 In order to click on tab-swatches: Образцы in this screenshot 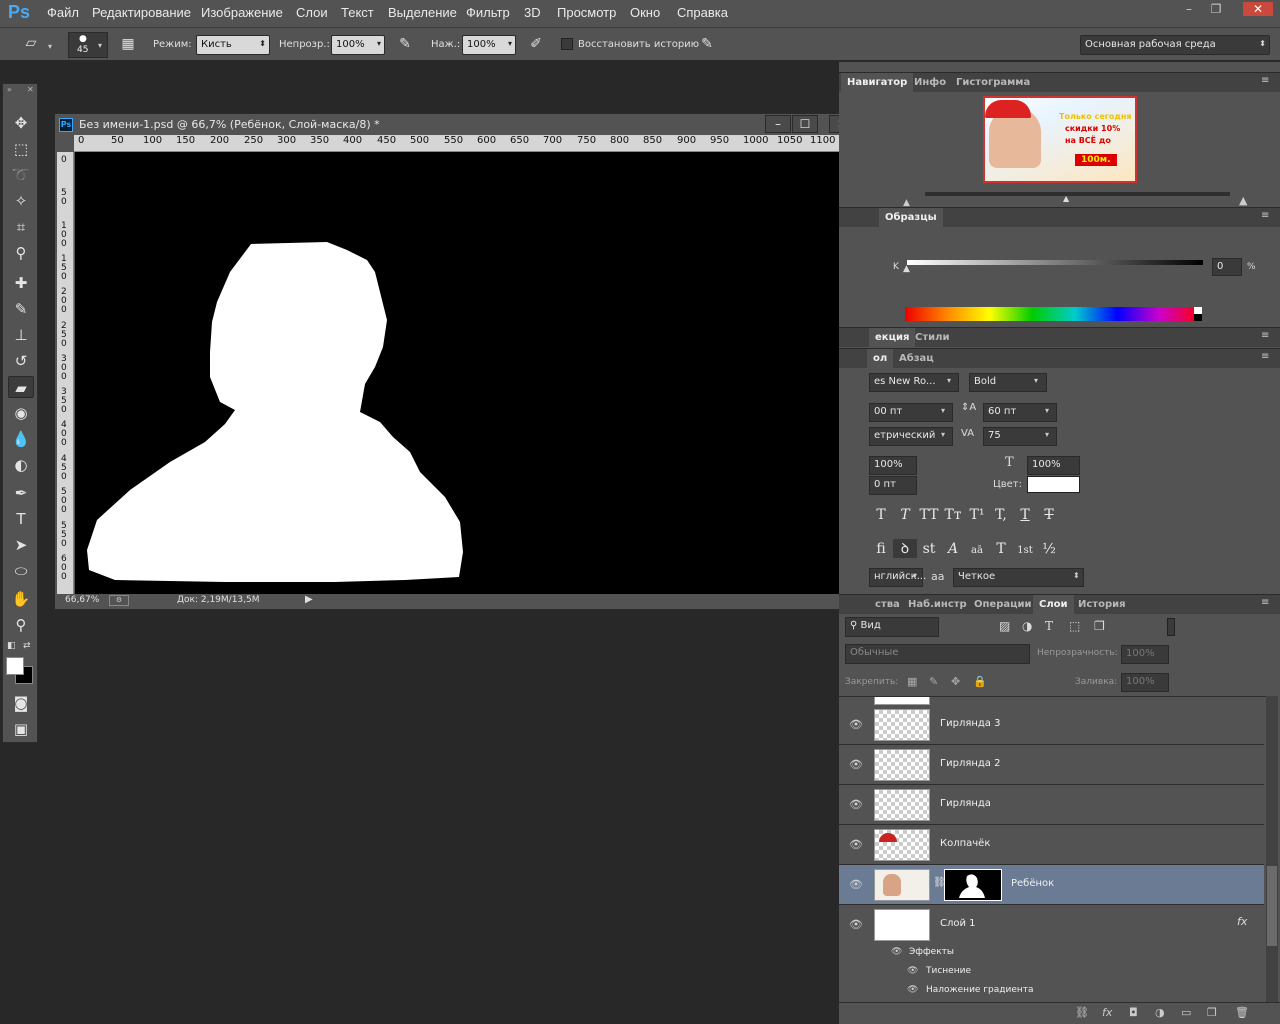, I will do `click(911, 218)`.